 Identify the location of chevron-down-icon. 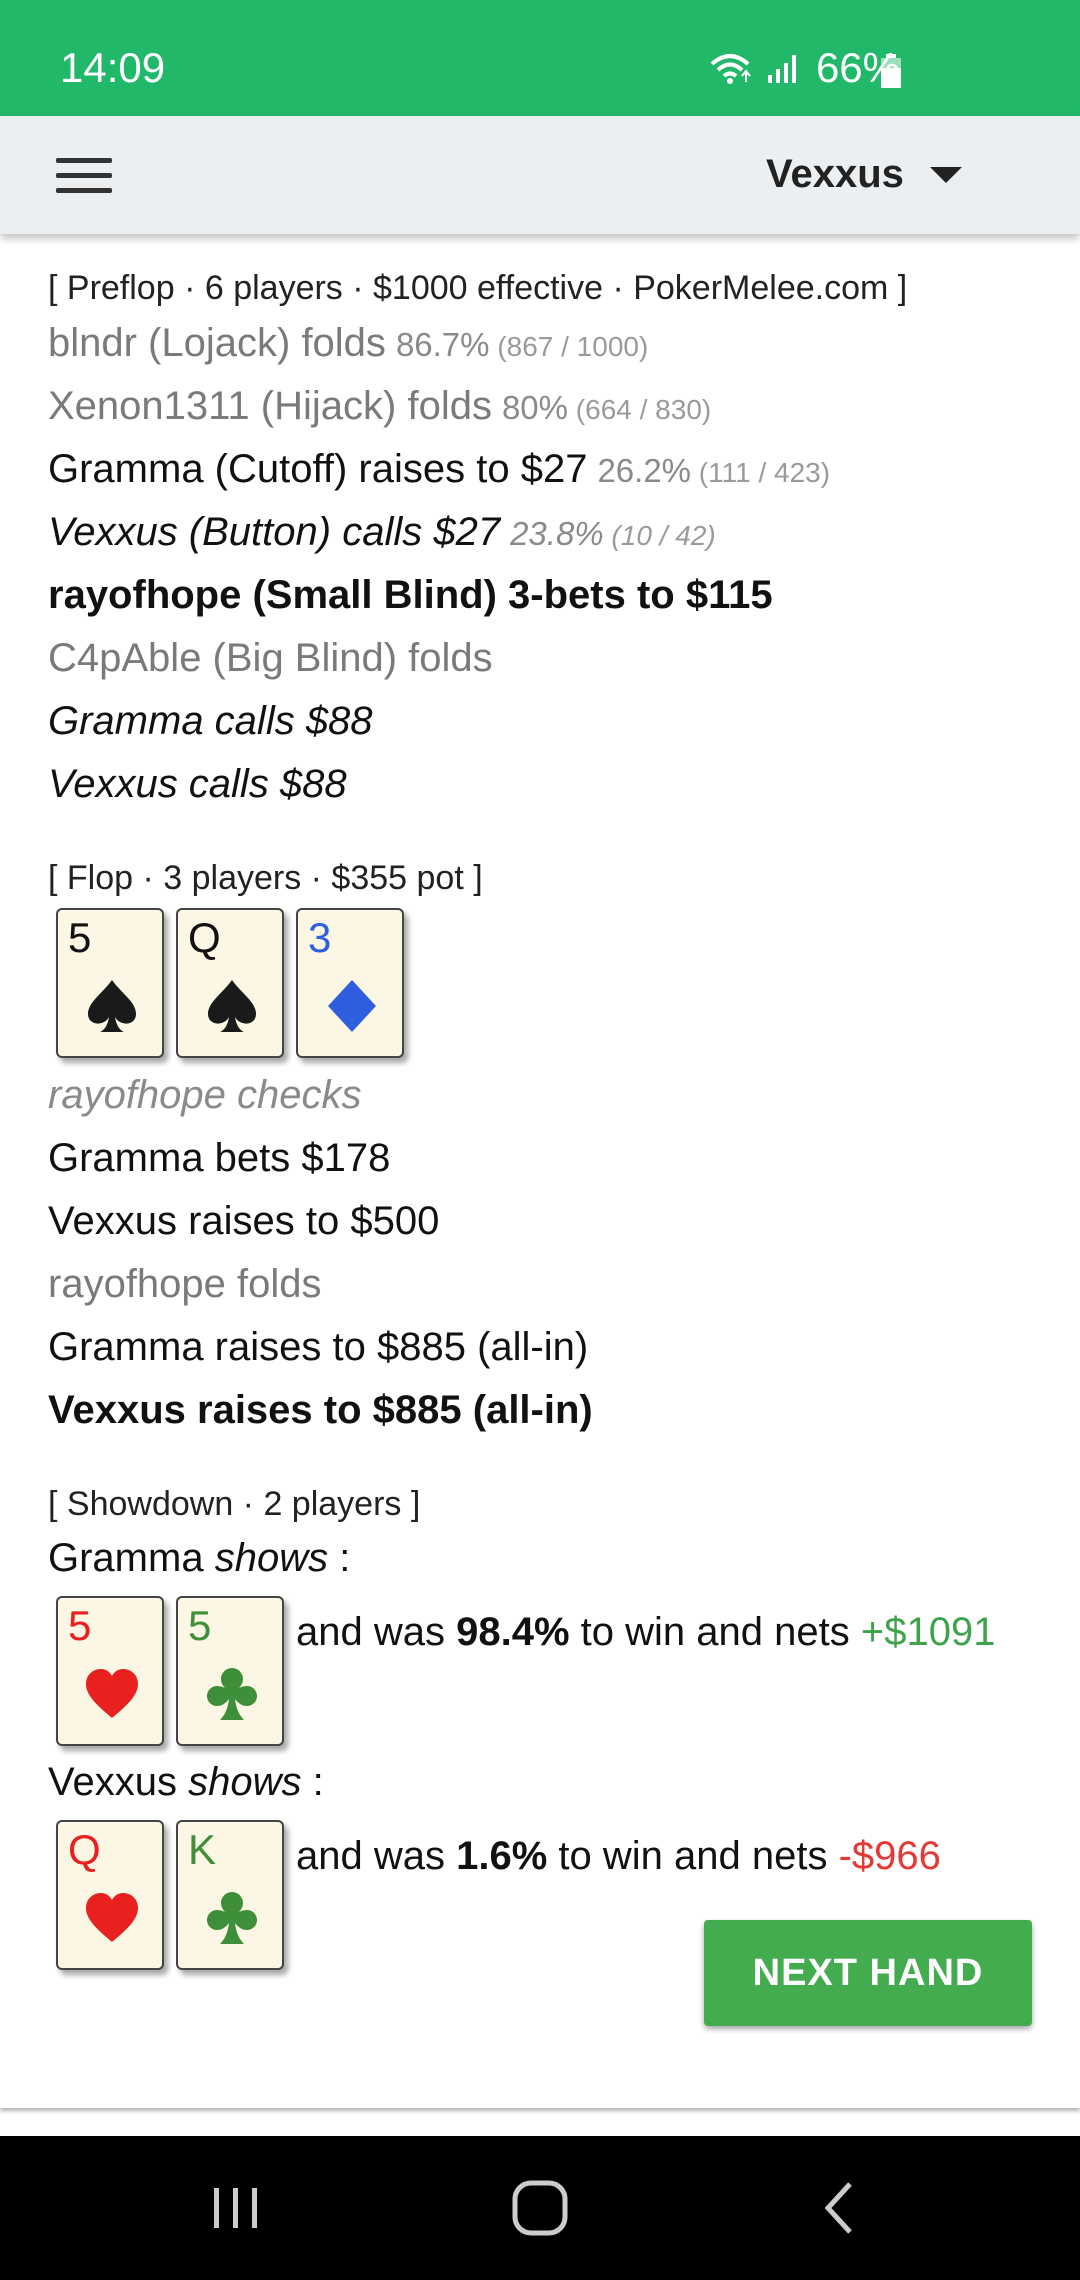
(945, 174).